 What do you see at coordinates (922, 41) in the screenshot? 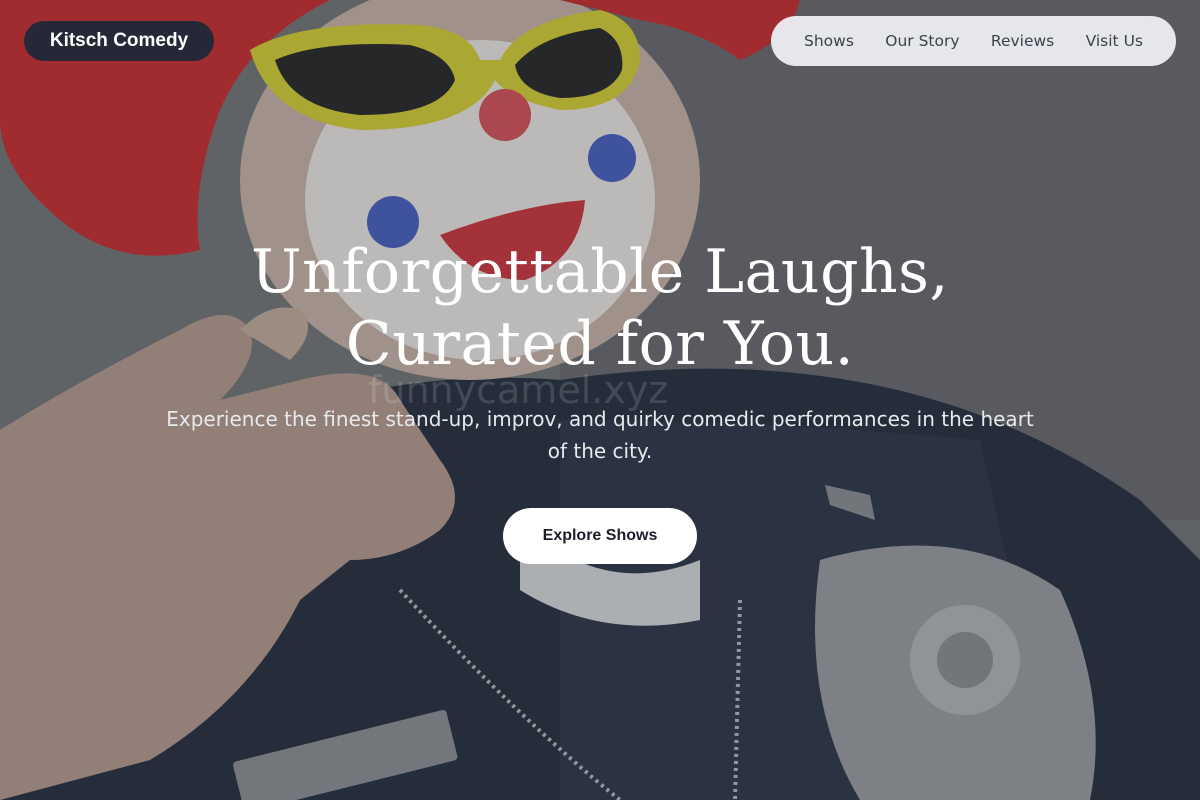
I see `nav-link-our-story: Our Story` at bounding box center [922, 41].